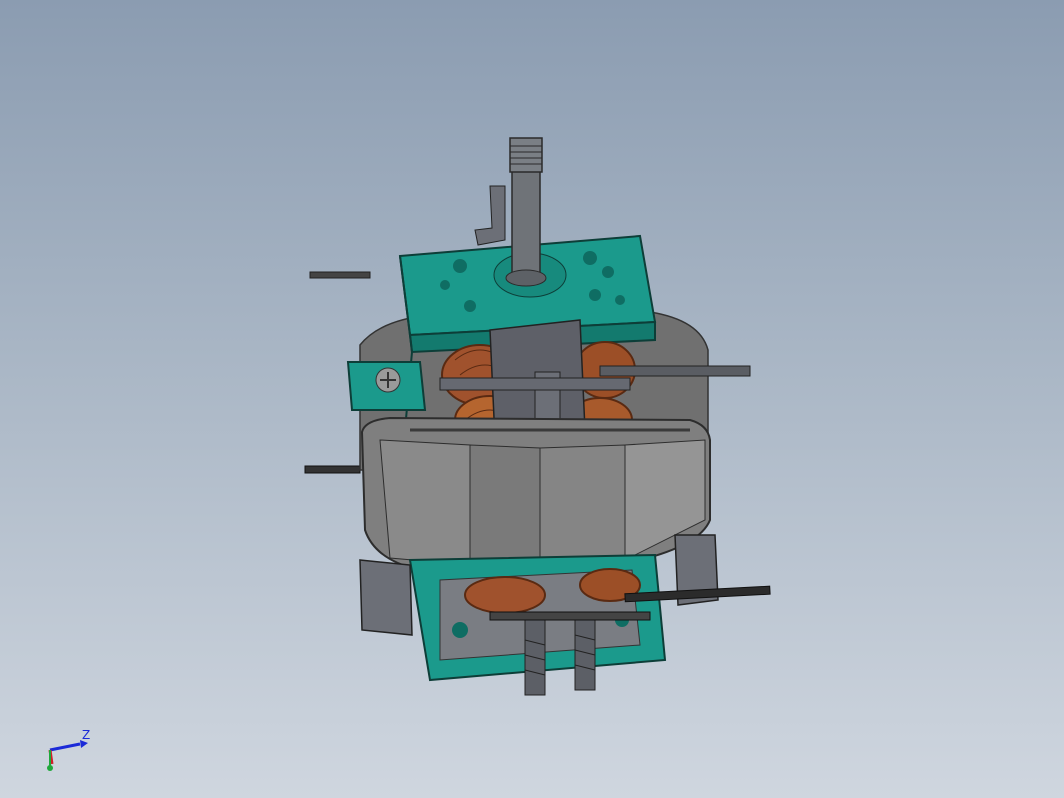  Describe the element at coordinates (68, 753) in the screenshot. I see `orientation-triad: Z` at that location.